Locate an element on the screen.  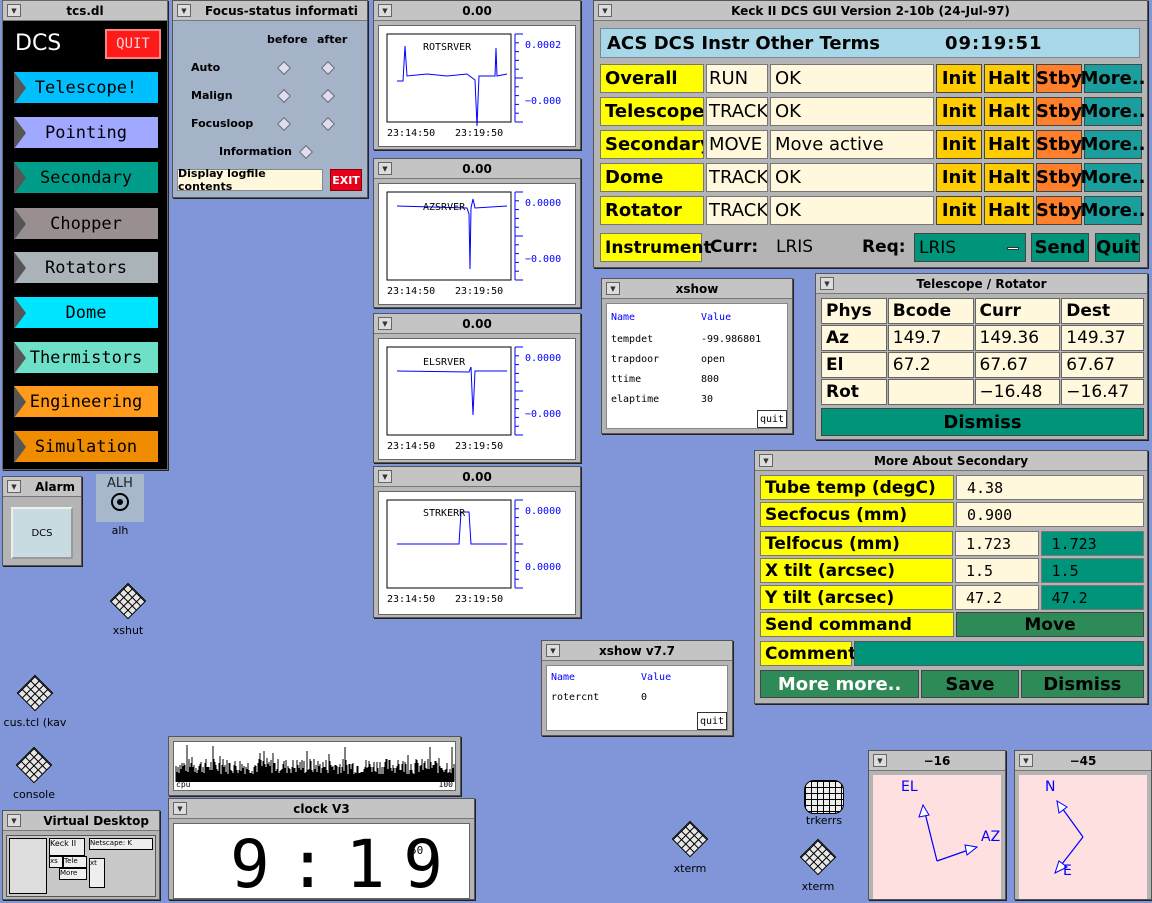
tcs-button-telescope: Telescope! is located at coordinates (86, 87).